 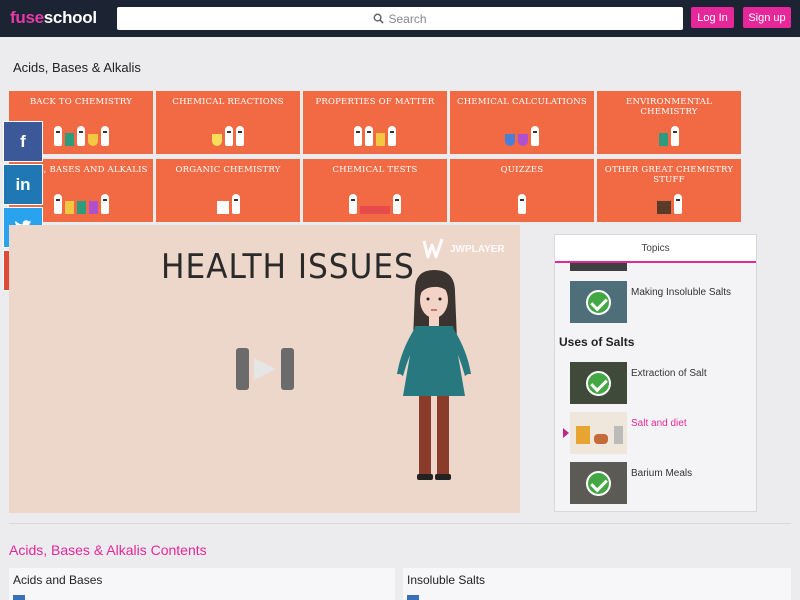 I want to click on category-tile-chemical-calculations: Chemical Calculations, so click(x=522, y=122).